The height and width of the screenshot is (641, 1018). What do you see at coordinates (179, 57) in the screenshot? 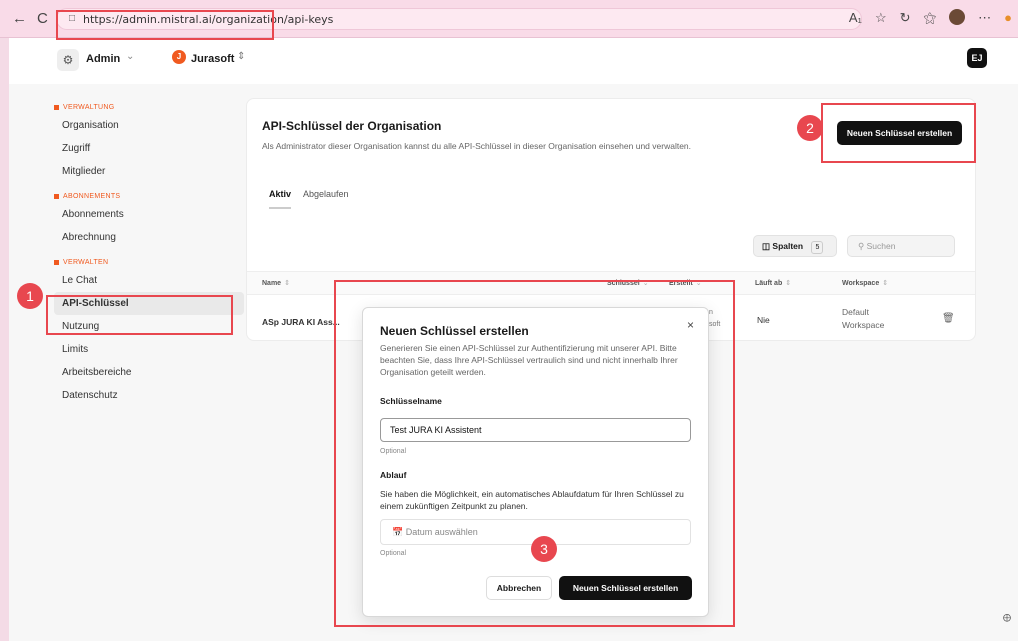
I see `org-avatar: J` at bounding box center [179, 57].